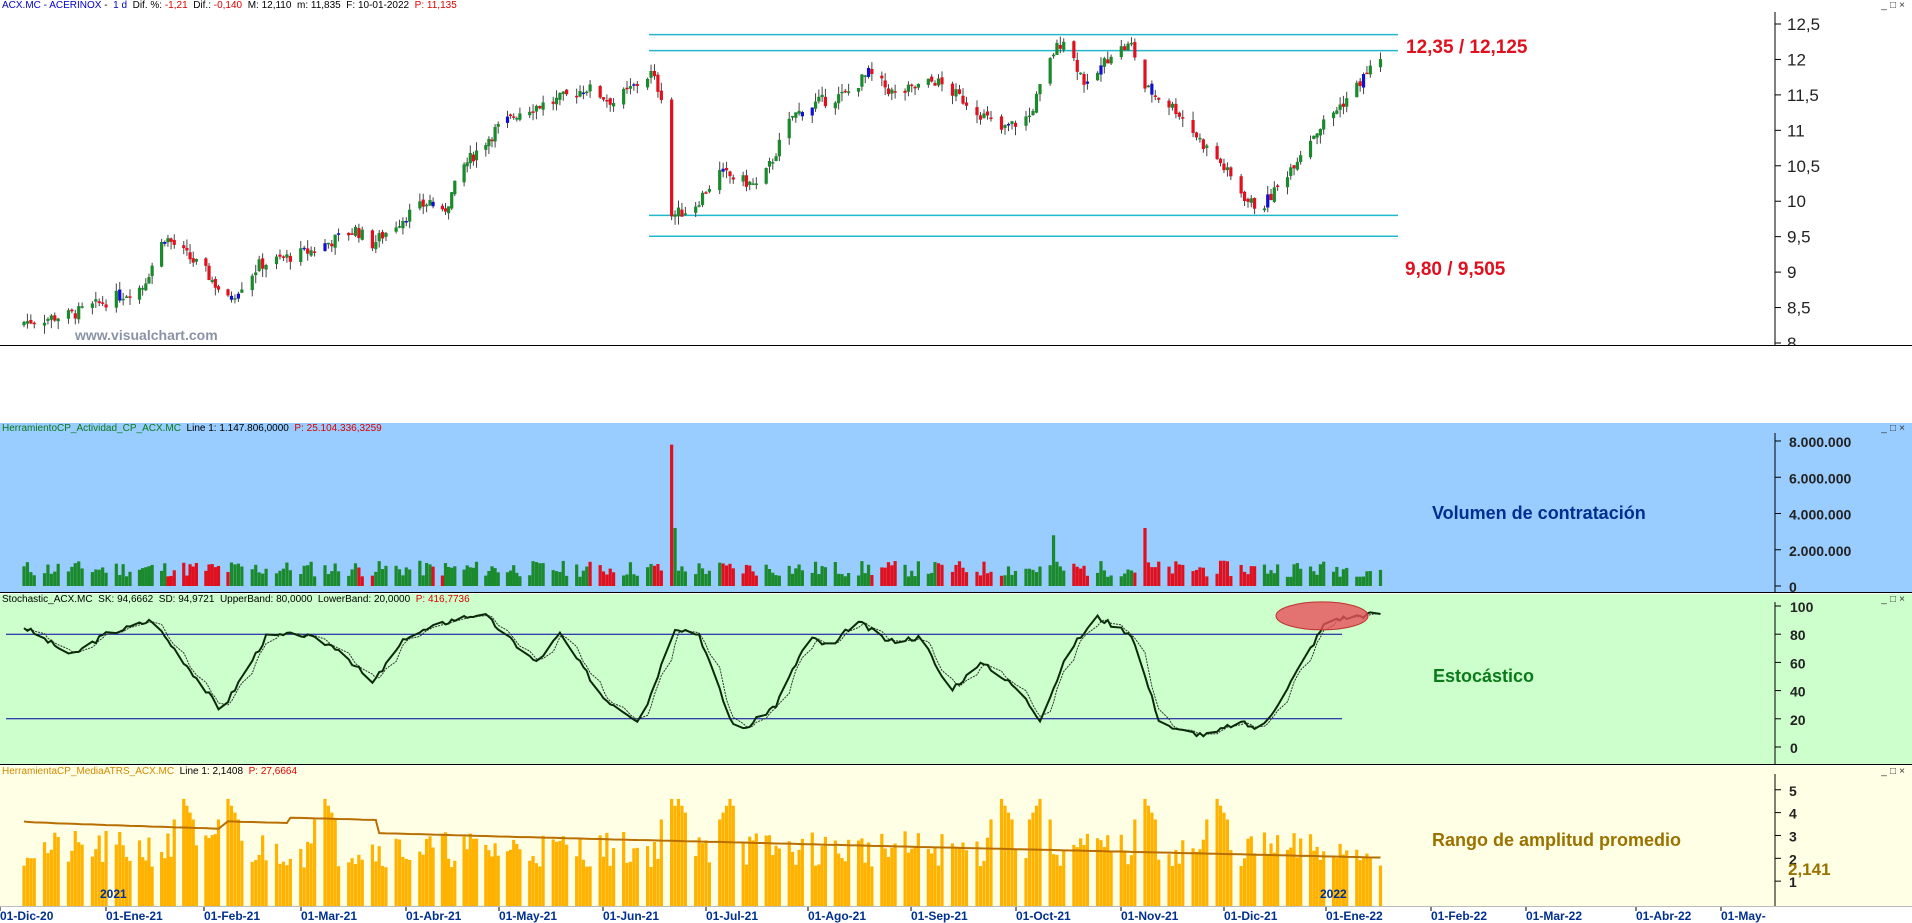 This screenshot has height=923, width=1912. I want to click on atr-window-buttons: _□×, so click(1894, 771).